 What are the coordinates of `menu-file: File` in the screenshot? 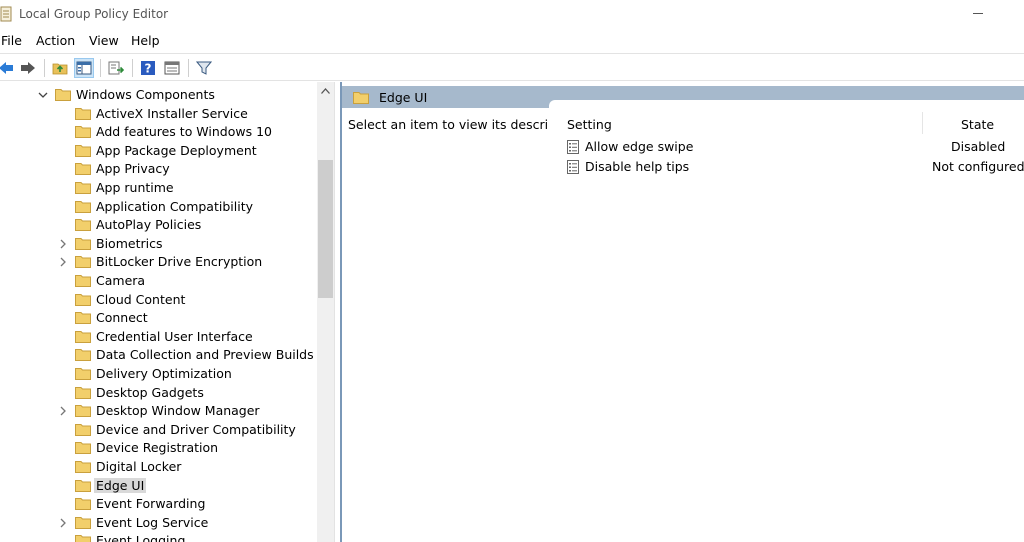 It's located at (11, 40).